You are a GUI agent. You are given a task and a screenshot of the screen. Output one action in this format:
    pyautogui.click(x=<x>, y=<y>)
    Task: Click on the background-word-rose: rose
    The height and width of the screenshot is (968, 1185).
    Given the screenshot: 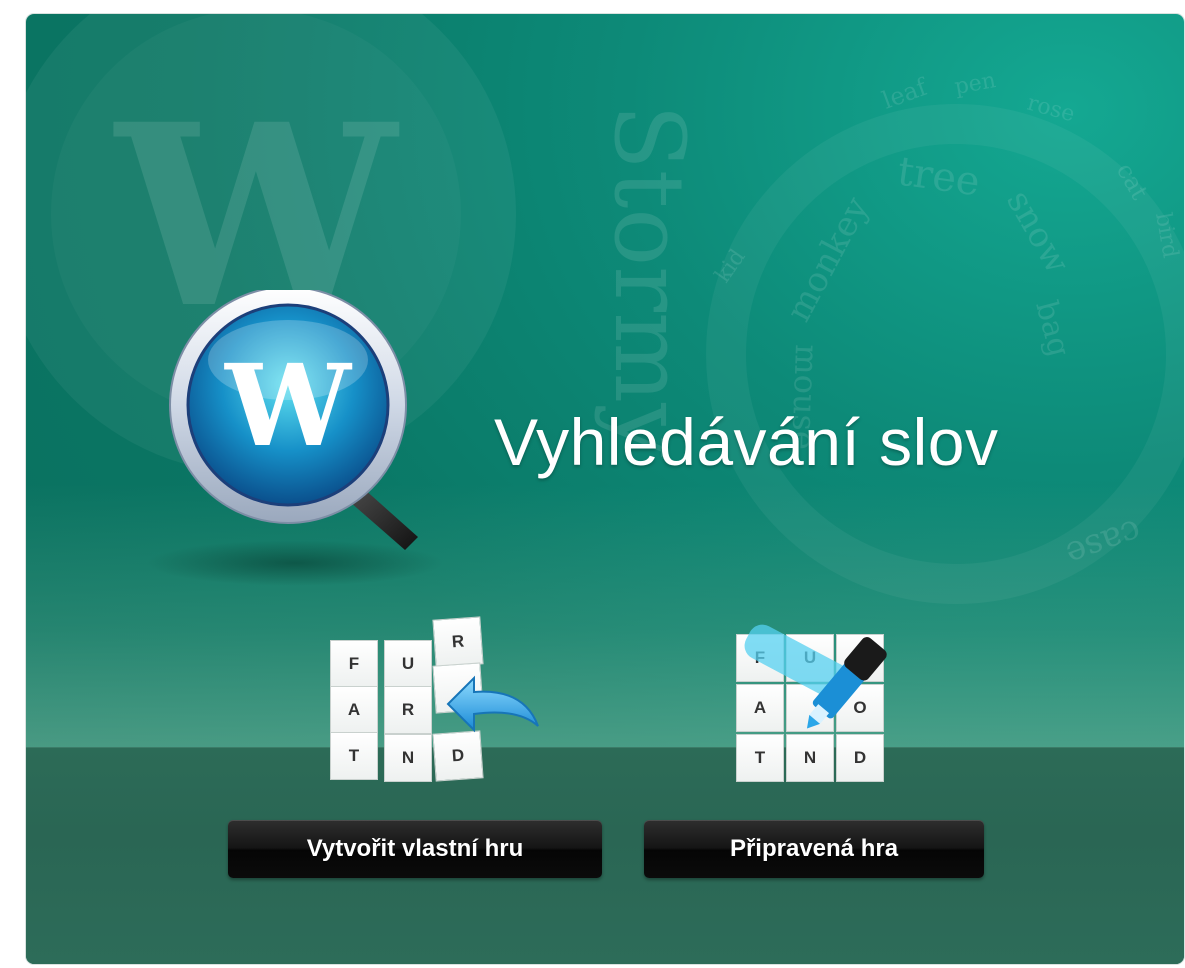 What is the action you would take?
    pyautogui.click(x=1050, y=109)
    